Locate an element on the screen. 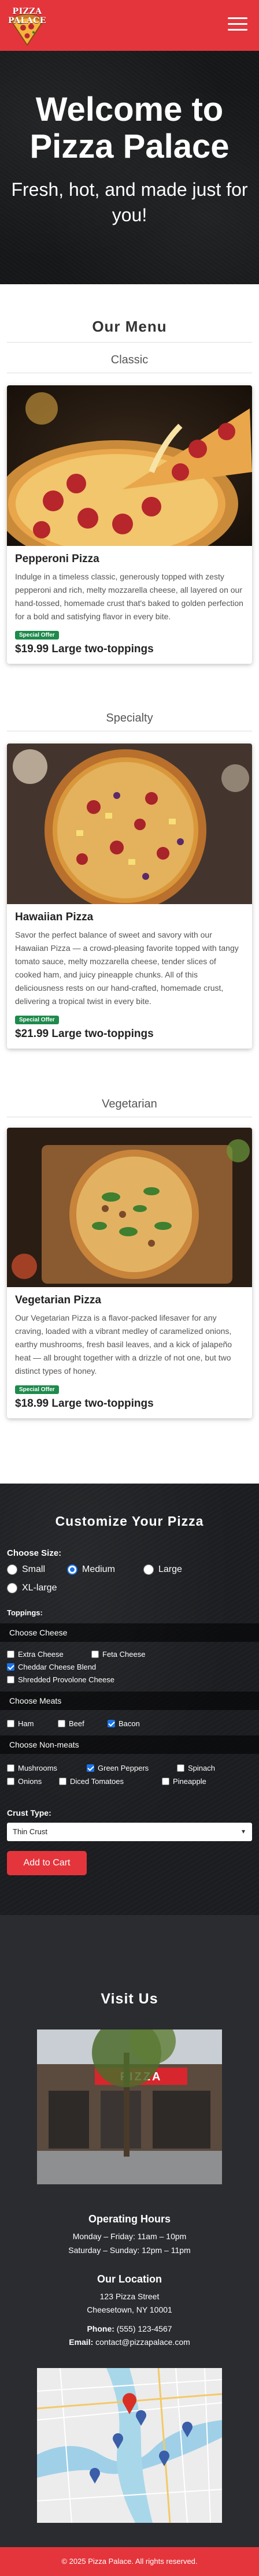  checkbox-label: Shredded Provolone Cheese is located at coordinates (66, 1679).